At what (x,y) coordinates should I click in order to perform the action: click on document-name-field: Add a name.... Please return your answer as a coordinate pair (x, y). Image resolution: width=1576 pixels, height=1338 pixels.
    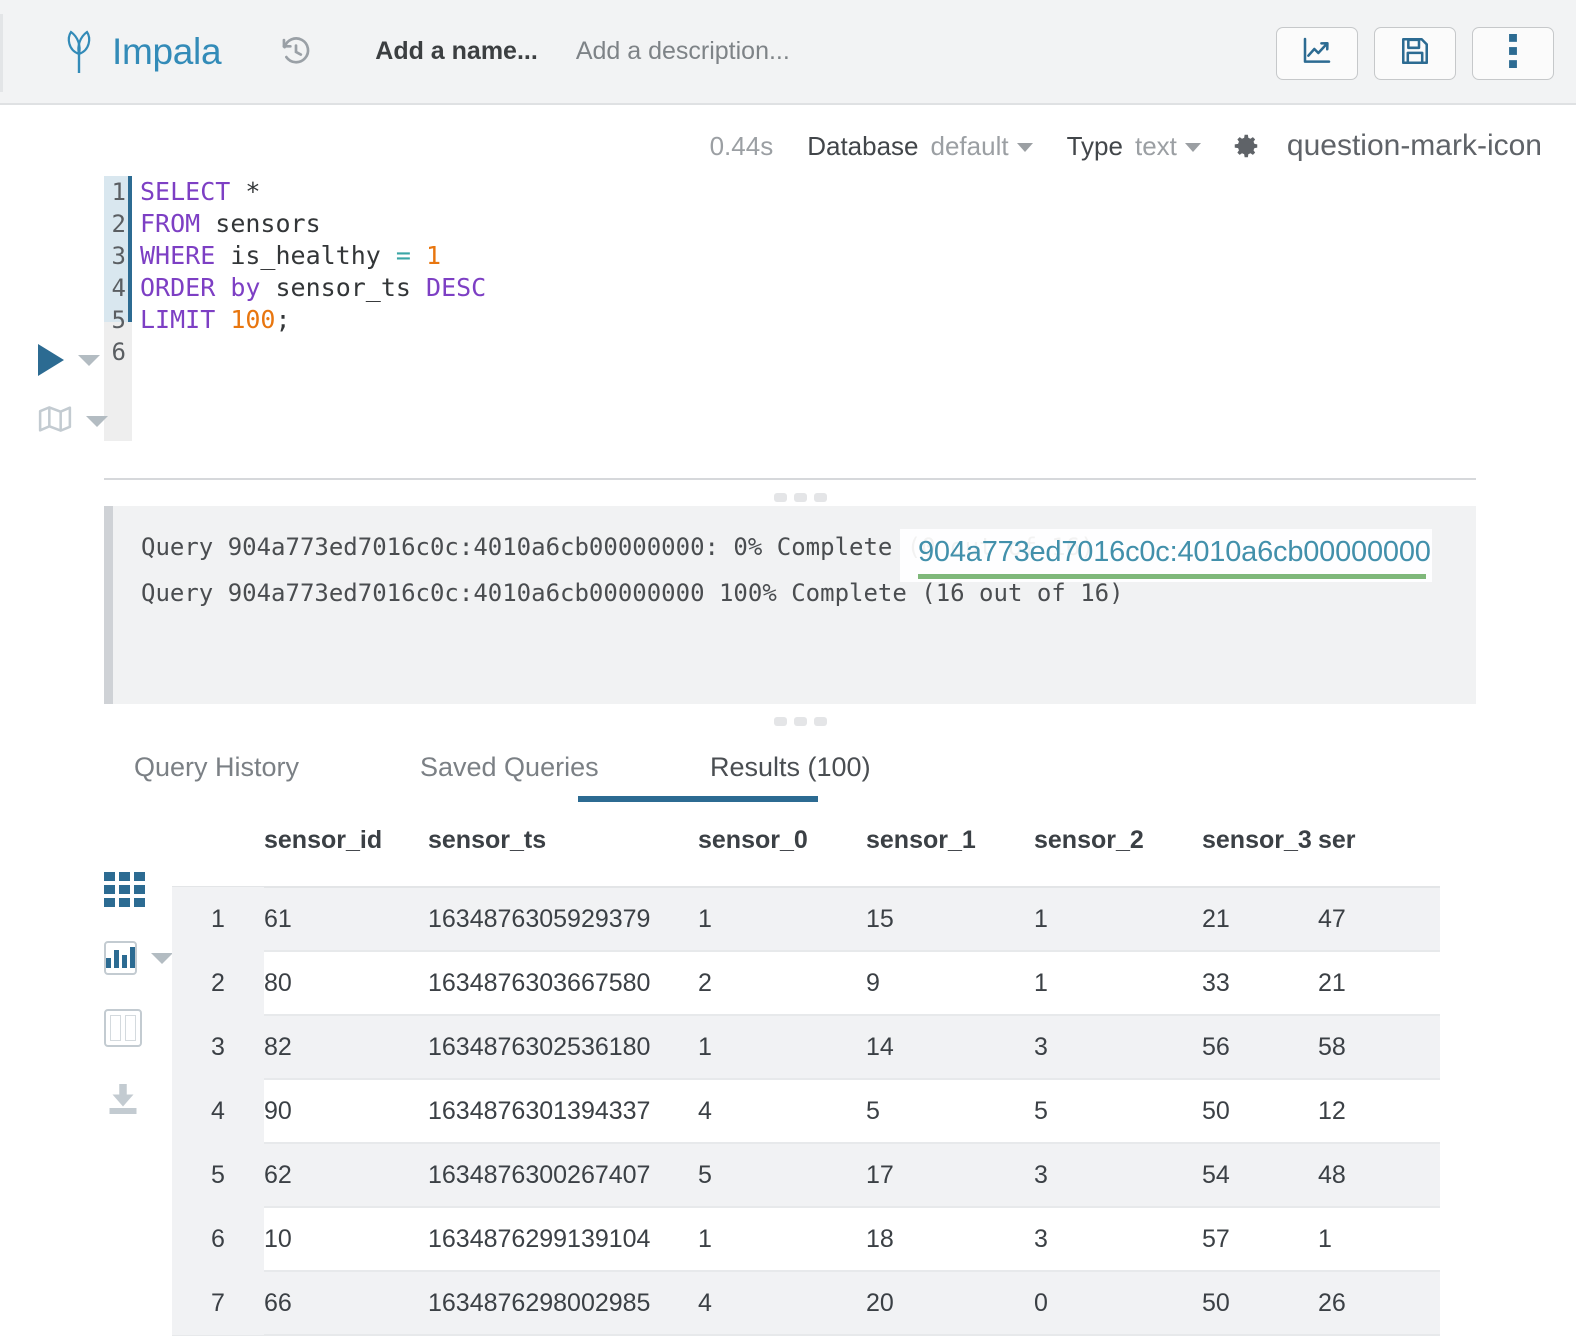
    Looking at the image, I should click on (456, 51).